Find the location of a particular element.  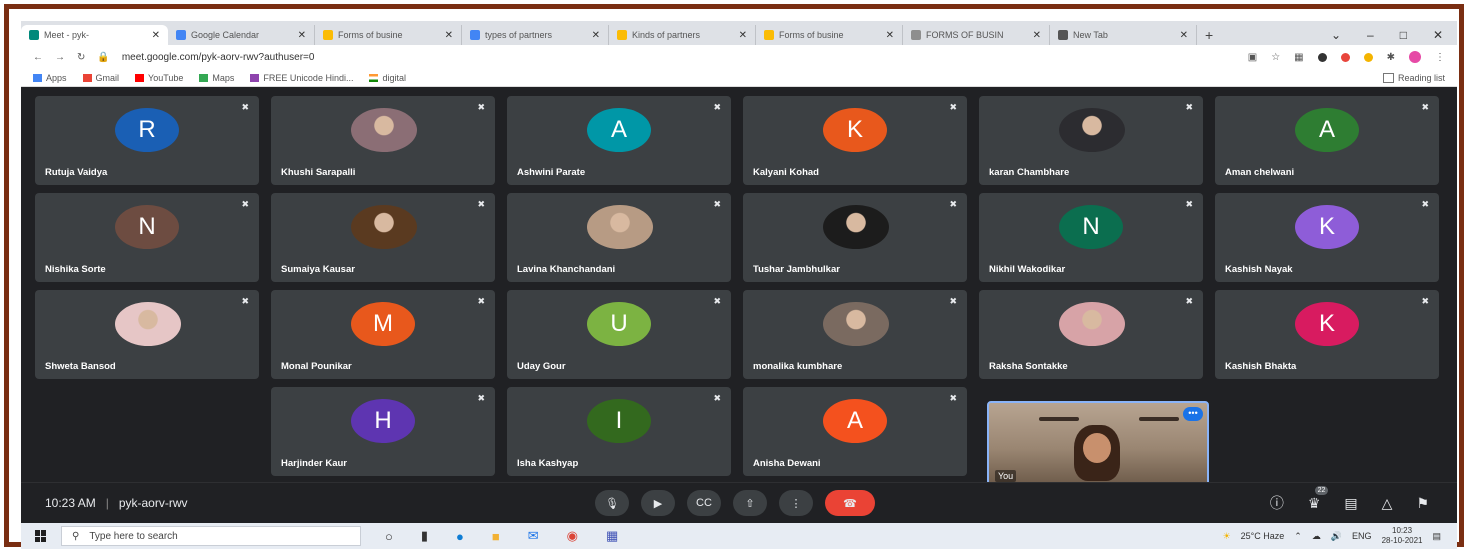

language-indicator: ENG is located at coordinates (1362, 536).